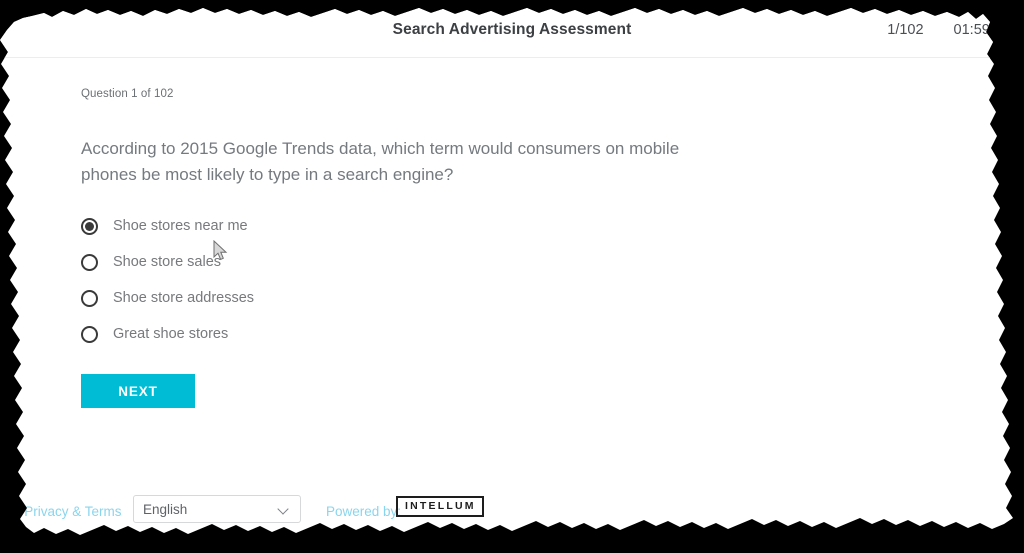  I want to click on page-title: Search Advertising Assessment, so click(512, 29).